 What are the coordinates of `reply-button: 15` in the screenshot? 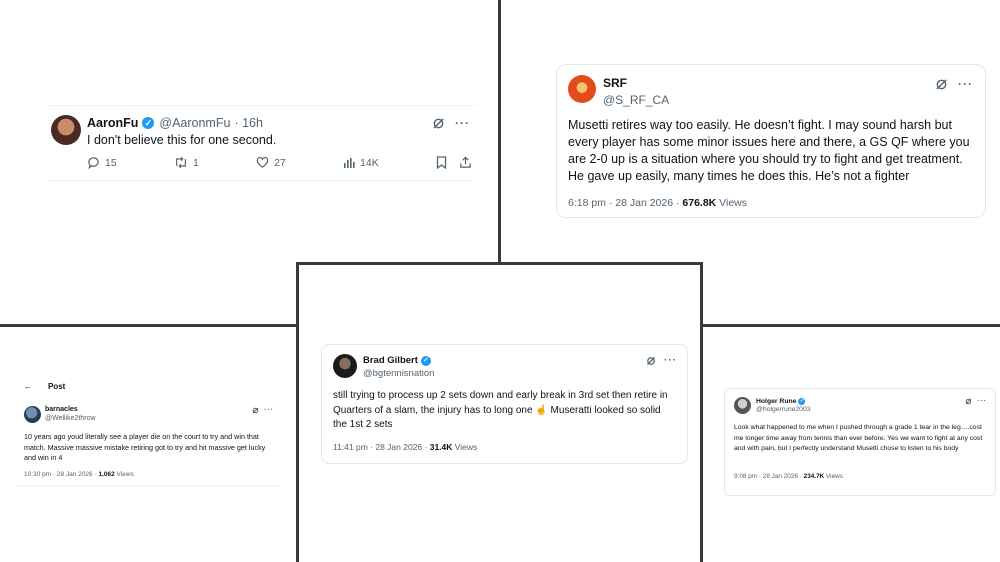 It's located at (102, 162).